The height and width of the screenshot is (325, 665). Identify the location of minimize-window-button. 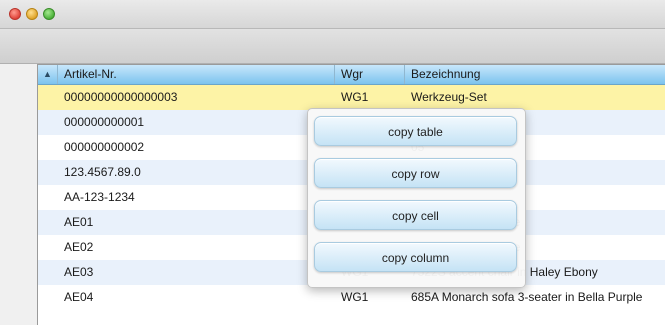
(32, 14).